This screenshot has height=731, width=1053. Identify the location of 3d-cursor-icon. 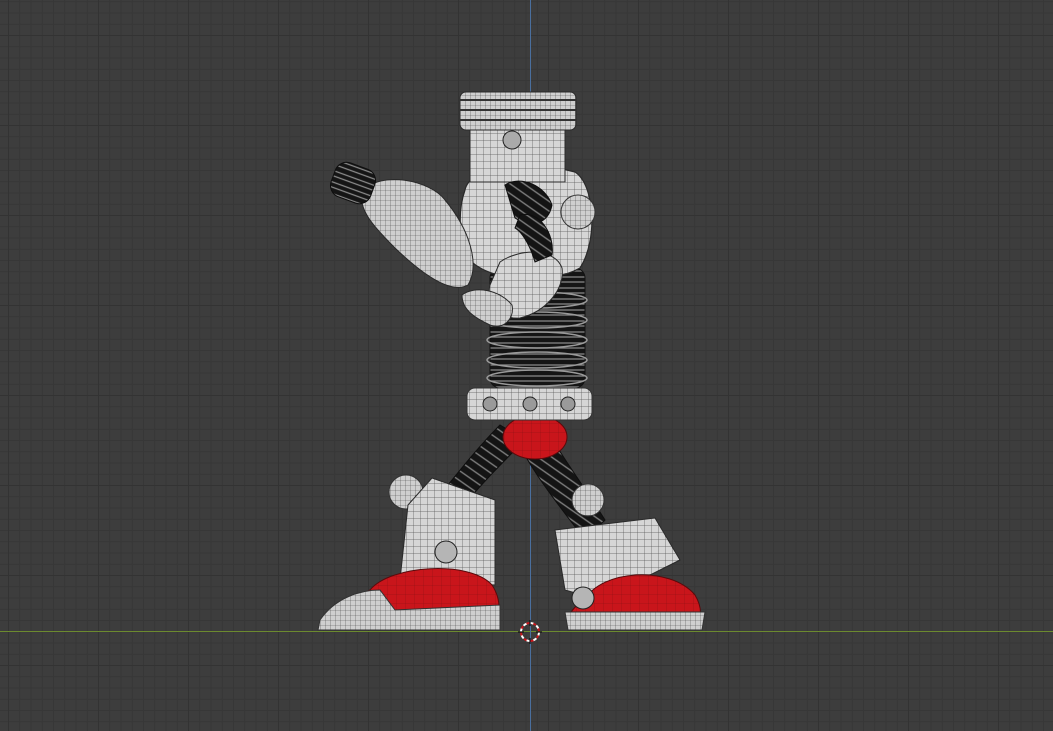
(530, 632).